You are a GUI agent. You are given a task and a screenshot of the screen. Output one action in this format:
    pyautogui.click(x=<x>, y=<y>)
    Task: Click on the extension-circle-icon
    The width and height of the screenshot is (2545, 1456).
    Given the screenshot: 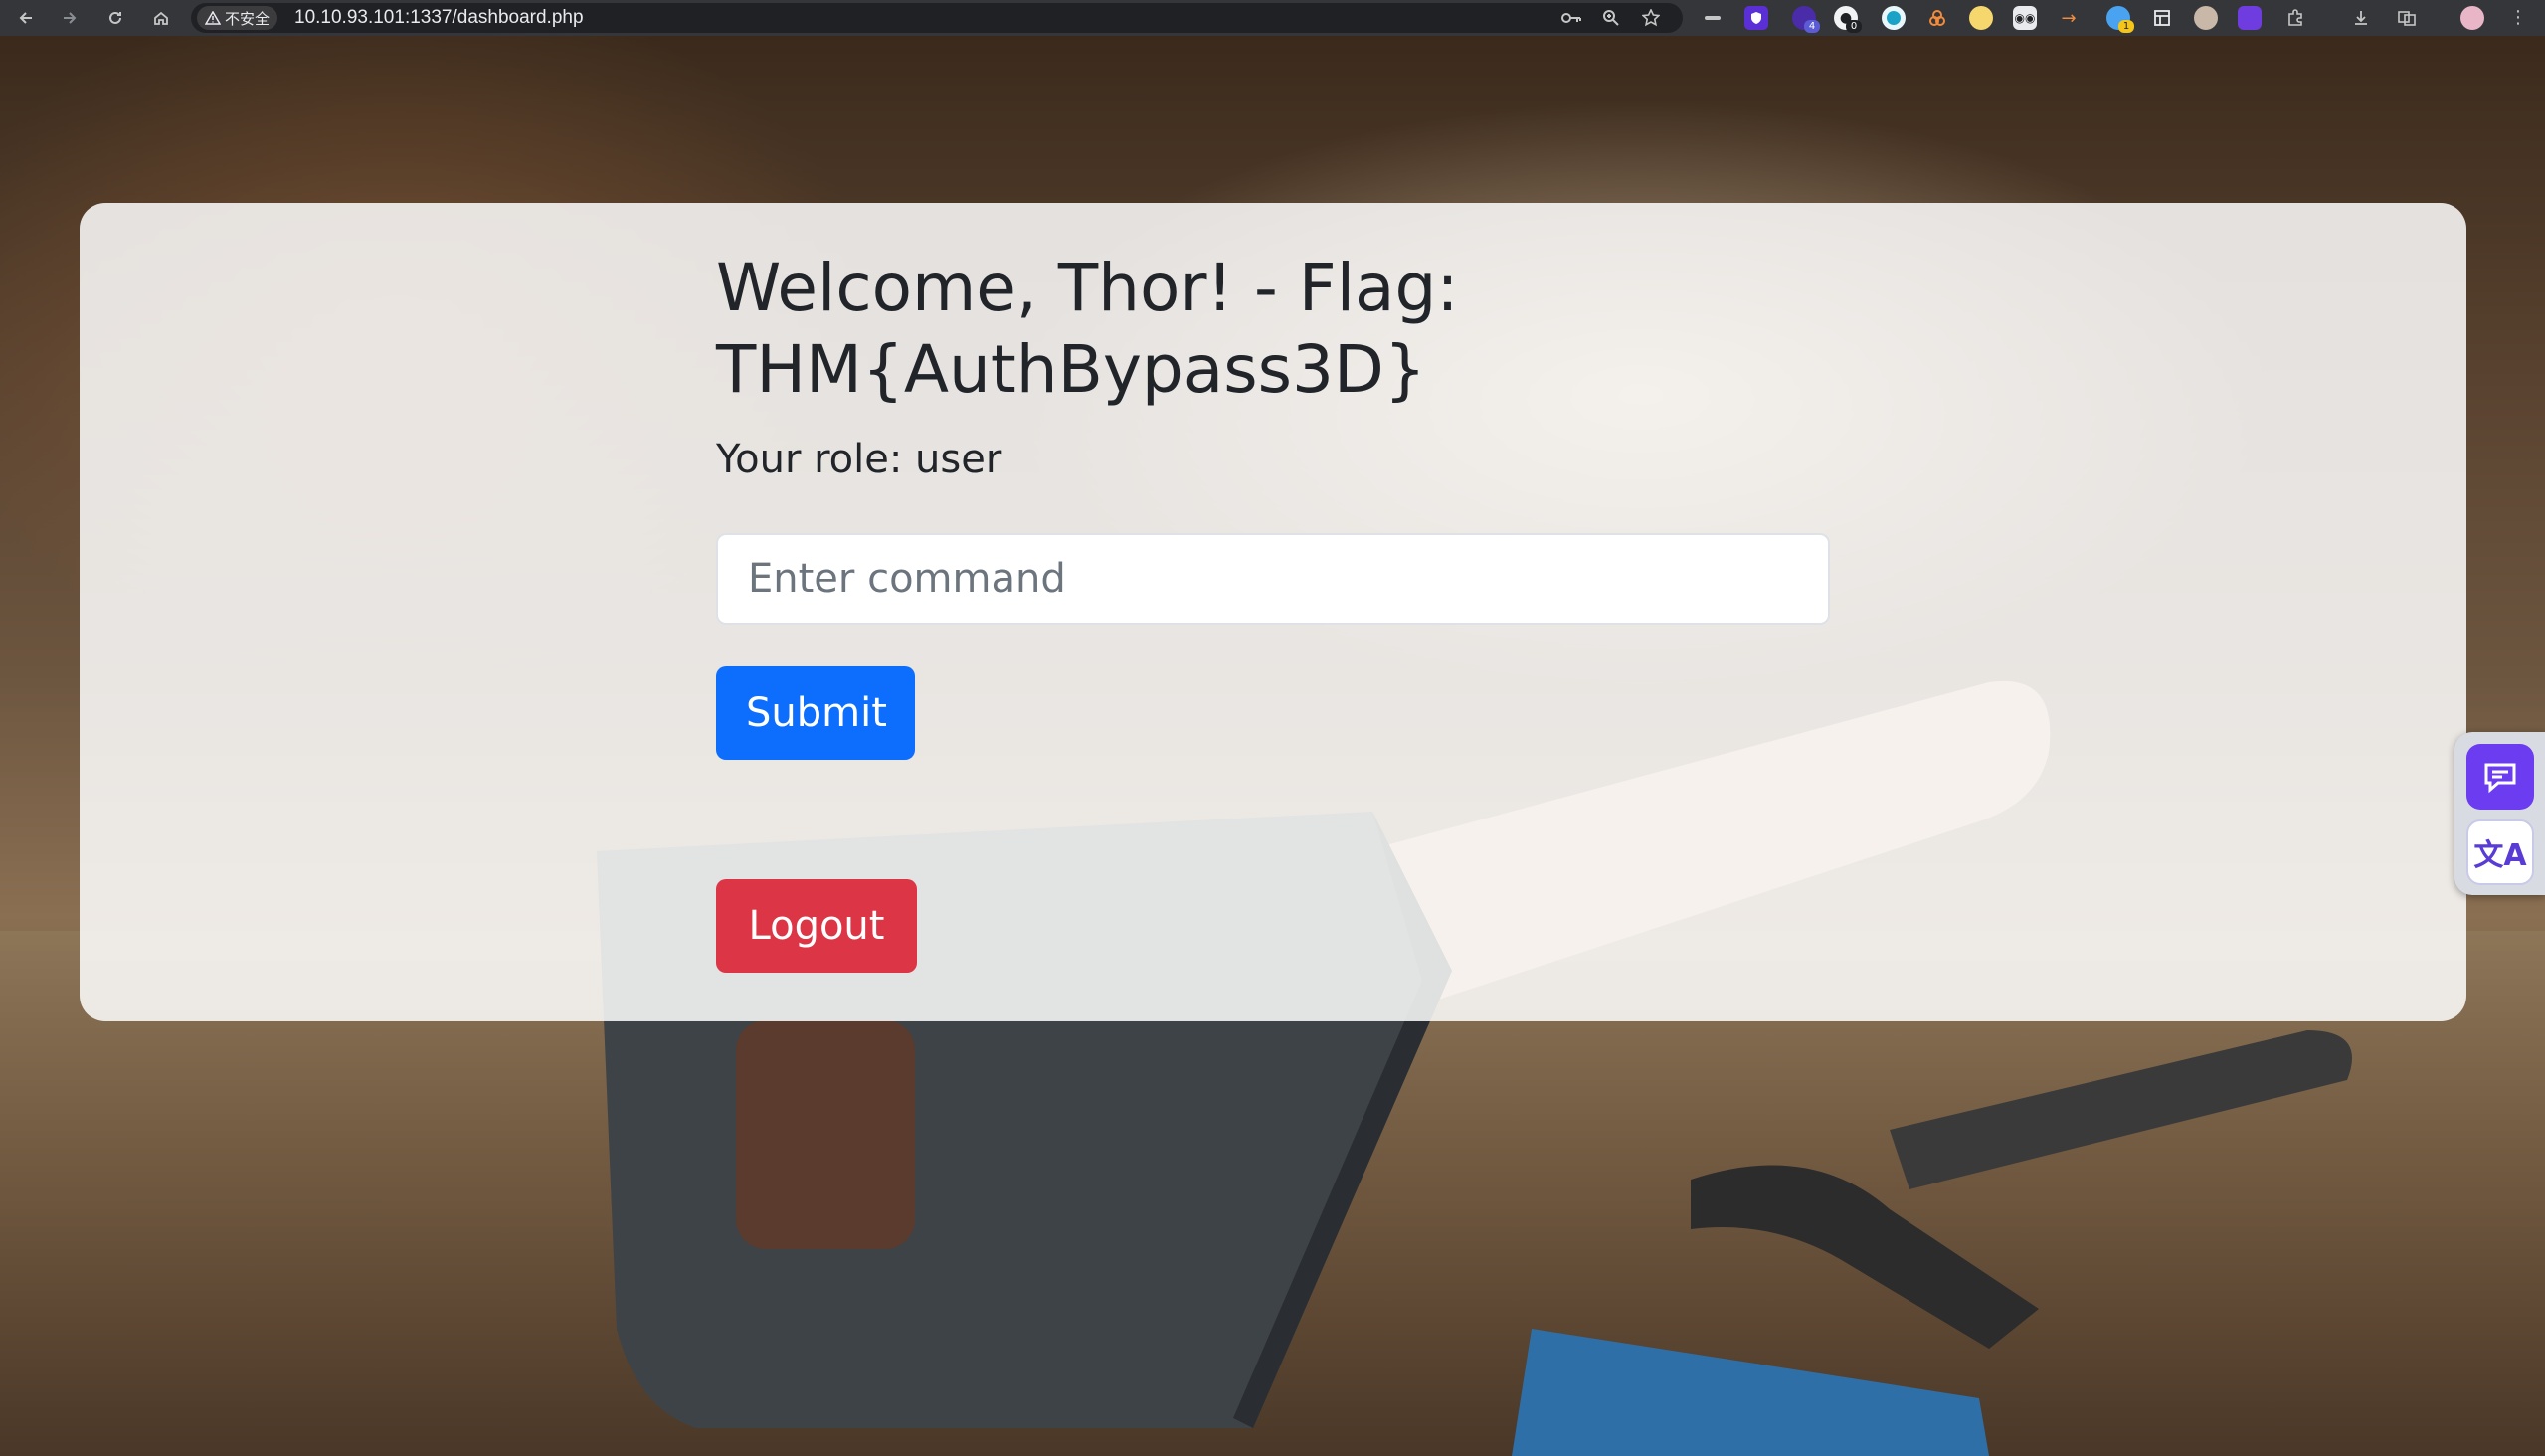 What is the action you would take?
    pyautogui.click(x=1981, y=18)
    